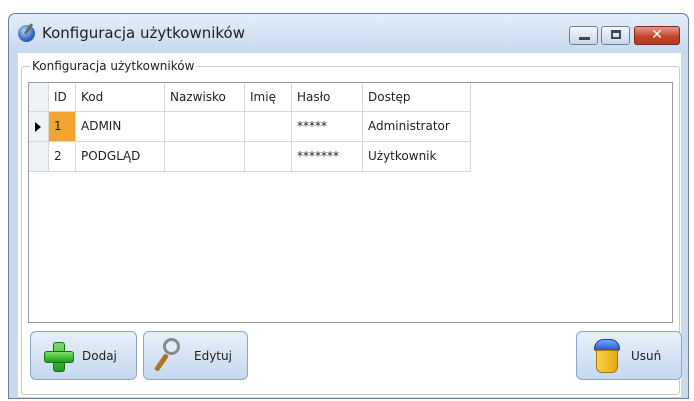 The width and height of the screenshot is (694, 401). I want to click on maximize-icon, so click(616, 34).